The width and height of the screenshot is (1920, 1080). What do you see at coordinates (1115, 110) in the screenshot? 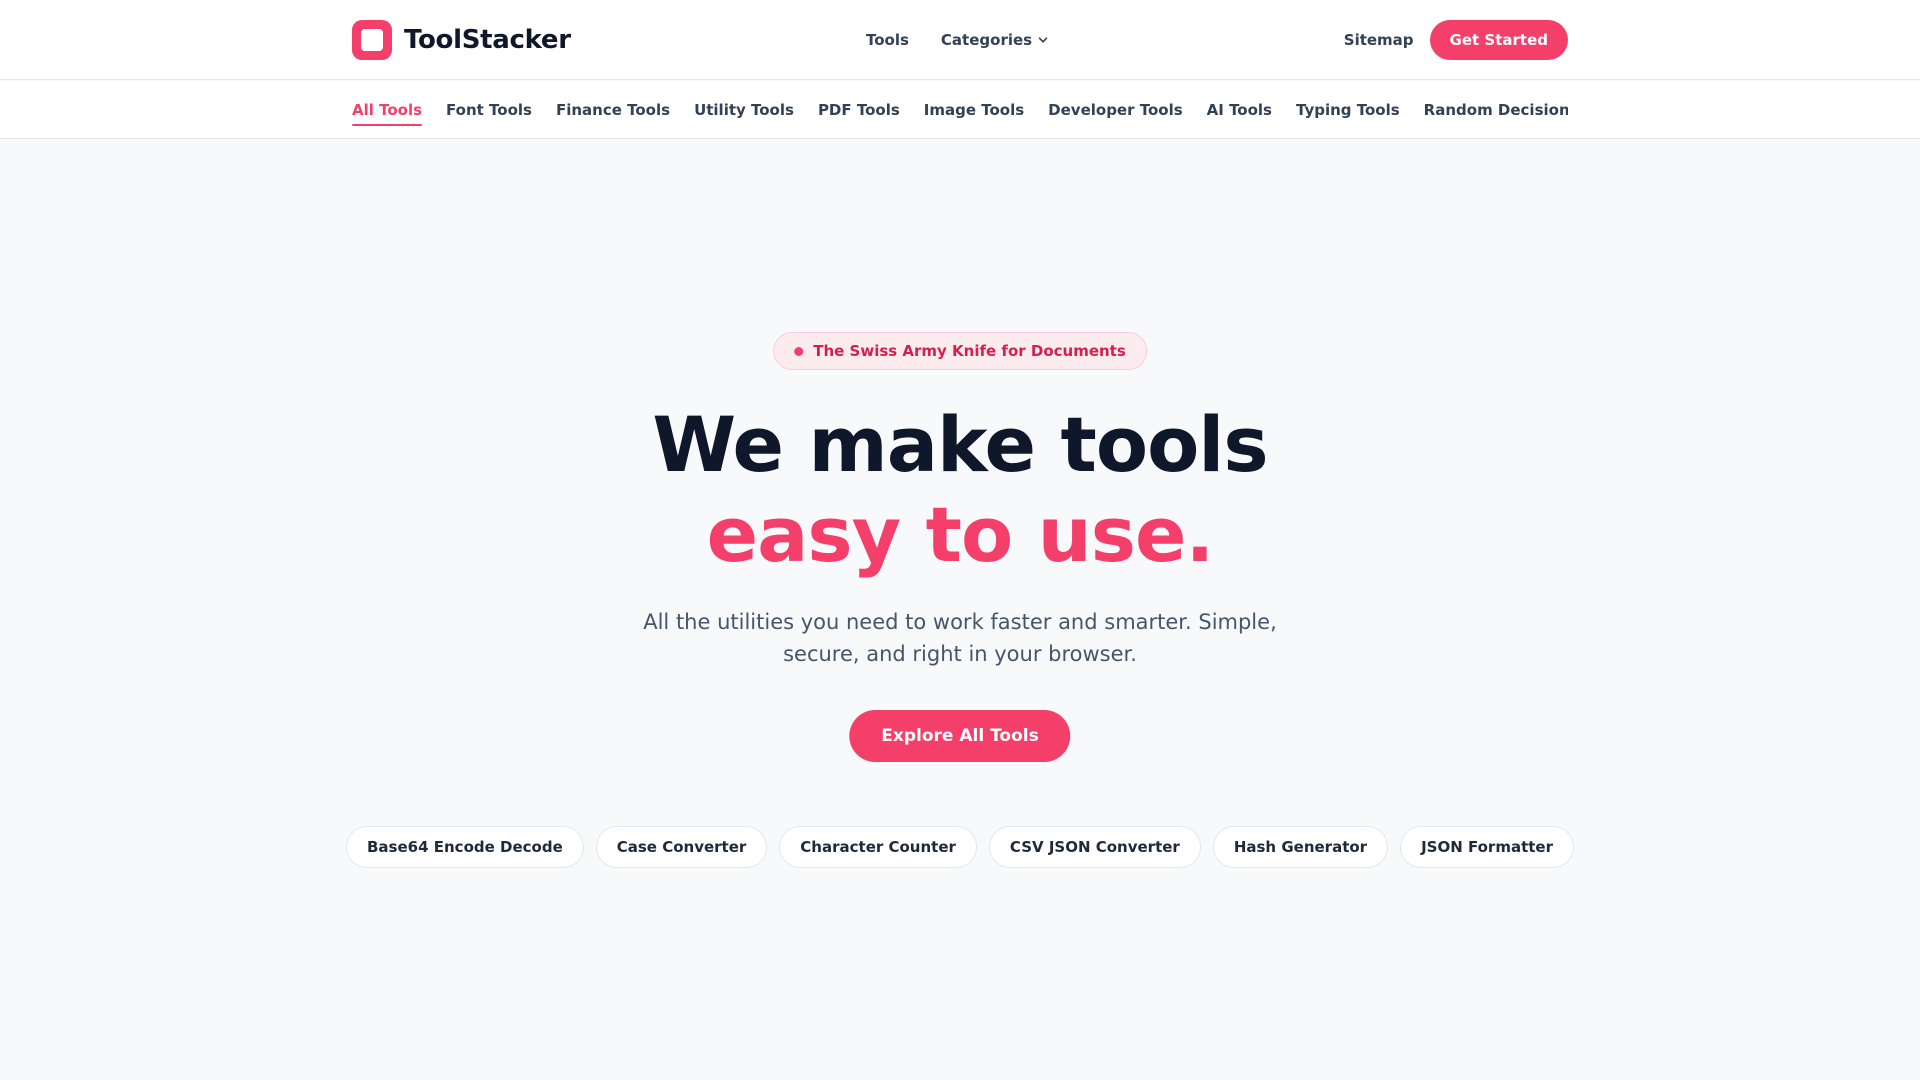
I see `category-tab-developer-tools: Developer Tools` at bounding box center [1115, 110].